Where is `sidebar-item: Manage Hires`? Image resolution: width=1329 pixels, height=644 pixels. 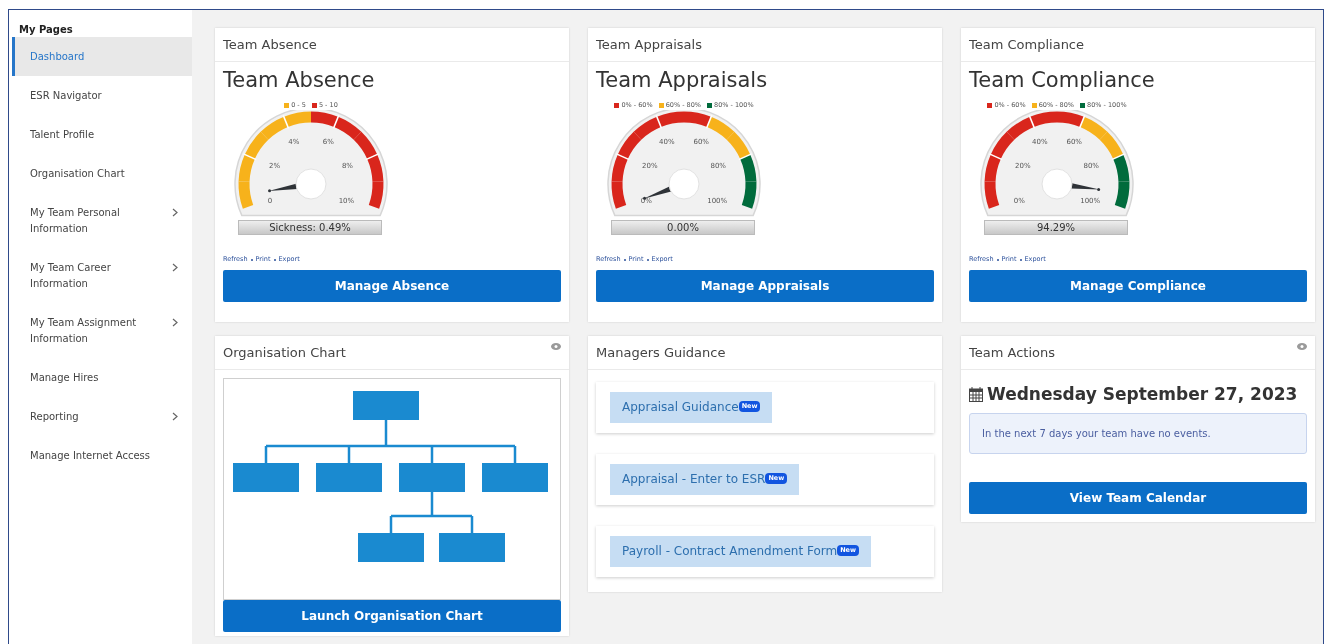 sidebar-item: Manage Hires is located at coordinates (102, 377).